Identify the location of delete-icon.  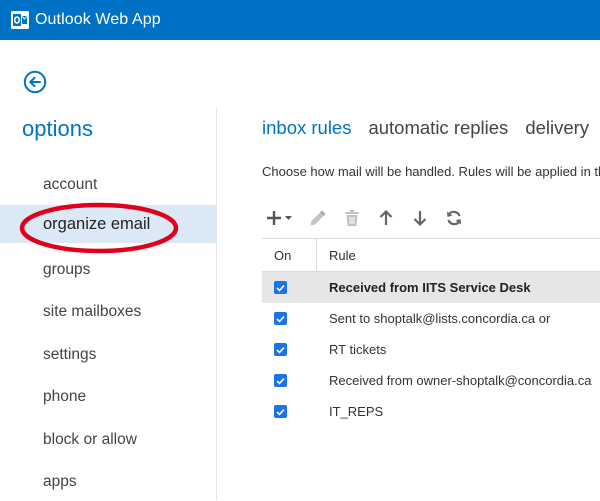
(352, 218).